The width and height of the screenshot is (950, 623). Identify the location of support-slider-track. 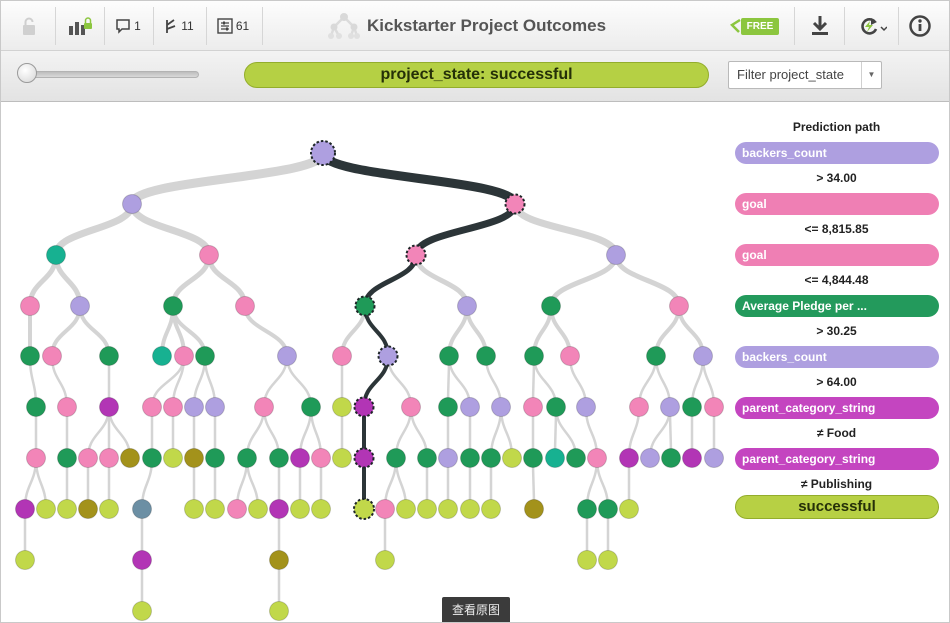
(111, 74).